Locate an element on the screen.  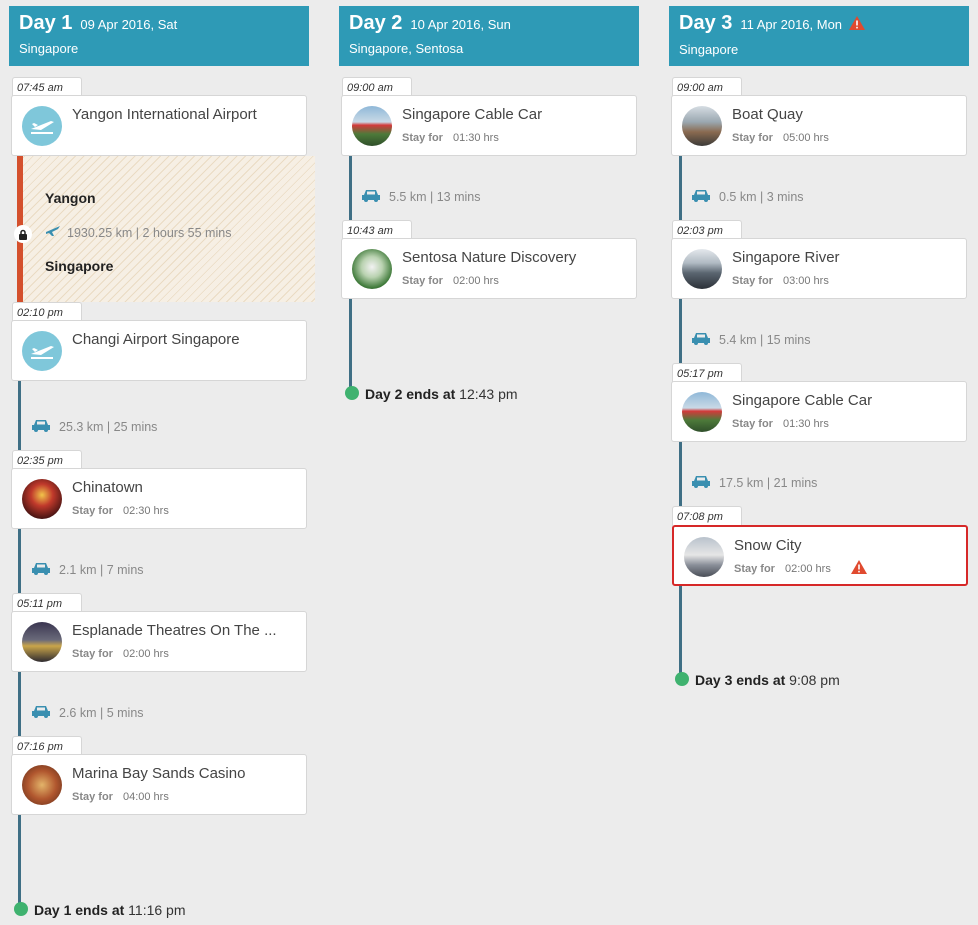
stop-time: 07:08 pm is located at coordinates (707, 516).